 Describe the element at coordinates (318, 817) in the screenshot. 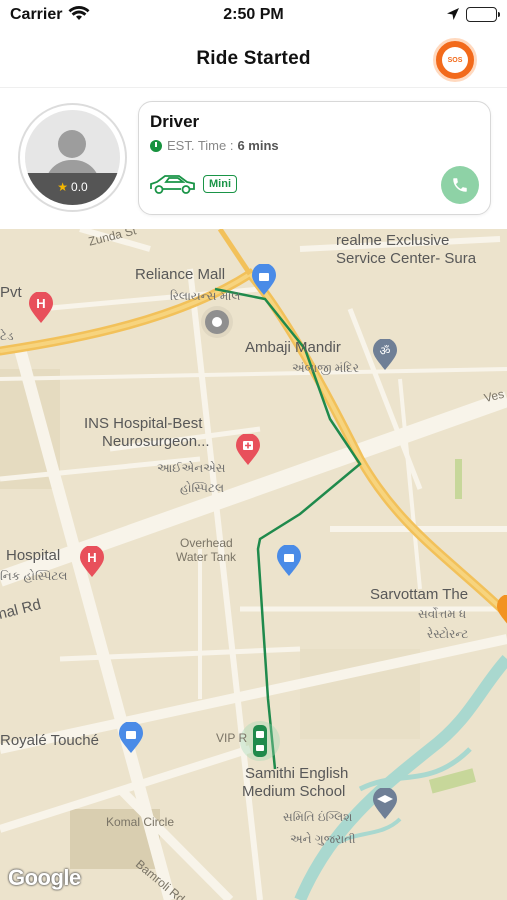

I see `map-label-samithi-gu-1: સમિતિ ઇંગ્લિશ` at that location.